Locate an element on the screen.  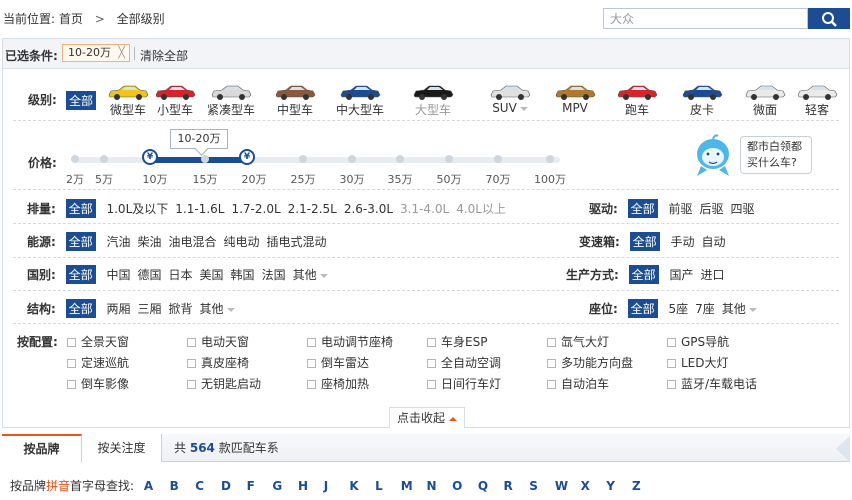
close-icon: ╳ is located at coordinates (121, 53).